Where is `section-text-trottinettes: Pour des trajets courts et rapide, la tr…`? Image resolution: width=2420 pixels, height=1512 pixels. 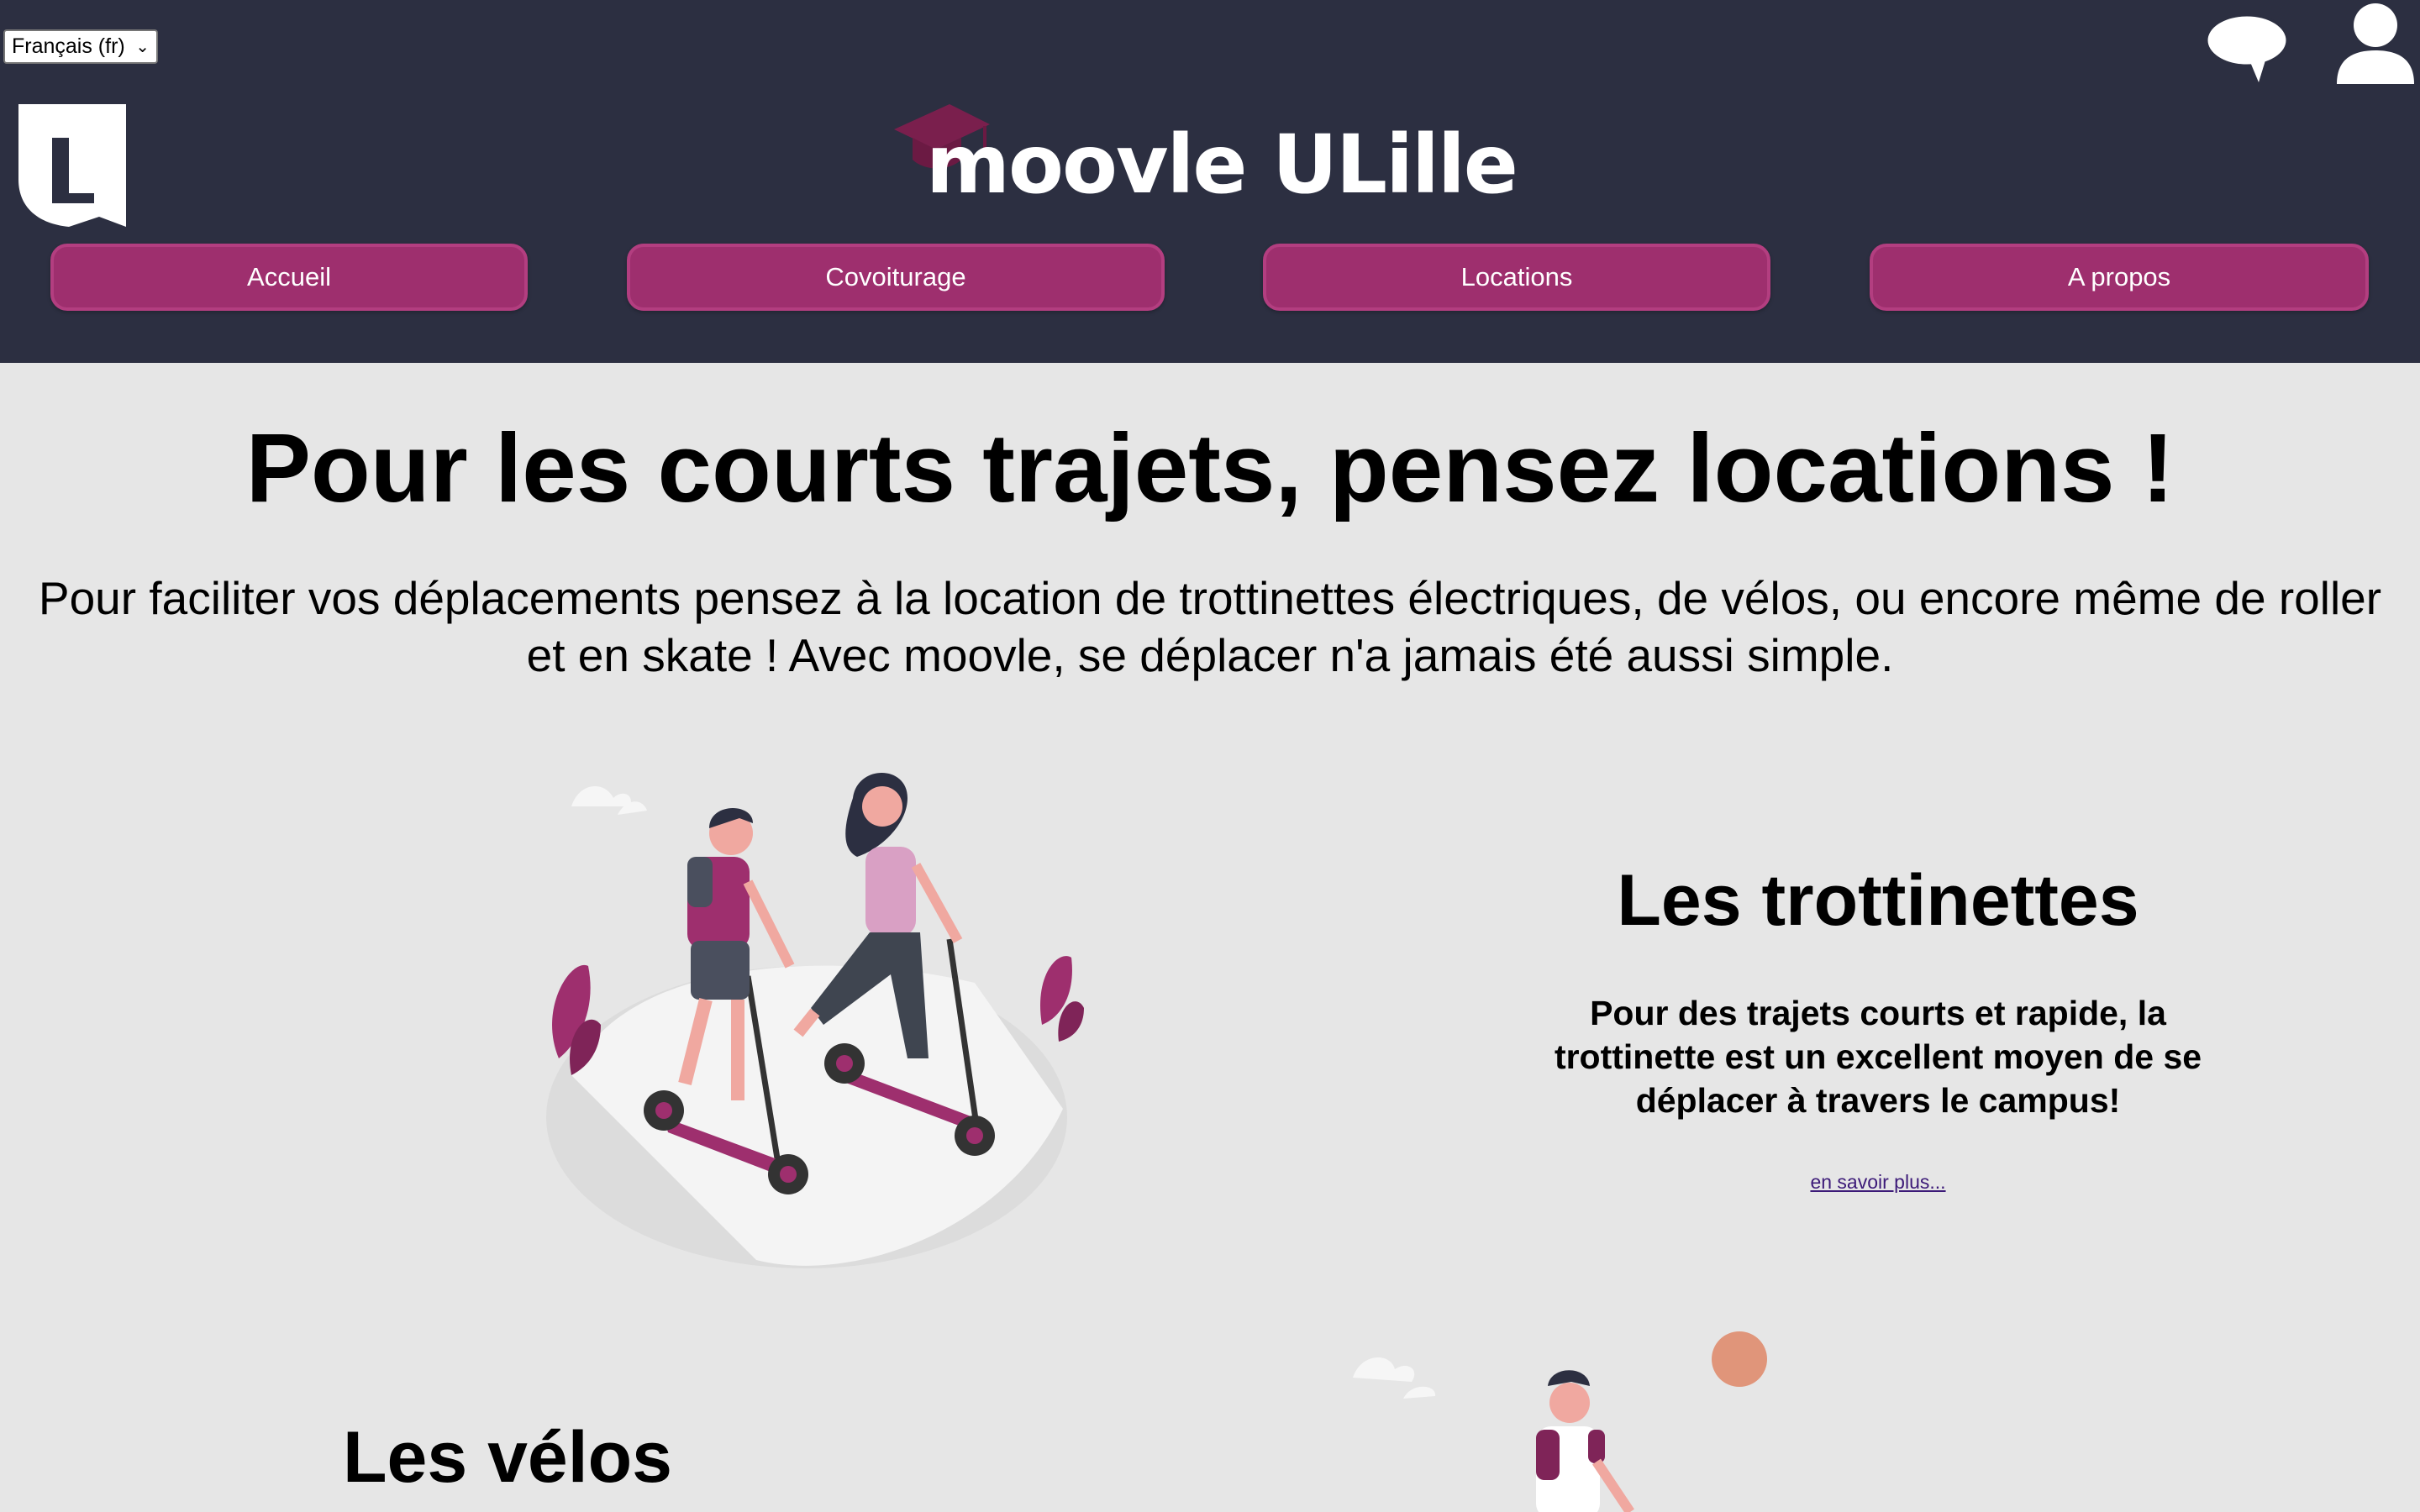 section-text-trottinettes: Pour des trajets courts et rapide, la tr… is located at coordinates (1878, 1057).